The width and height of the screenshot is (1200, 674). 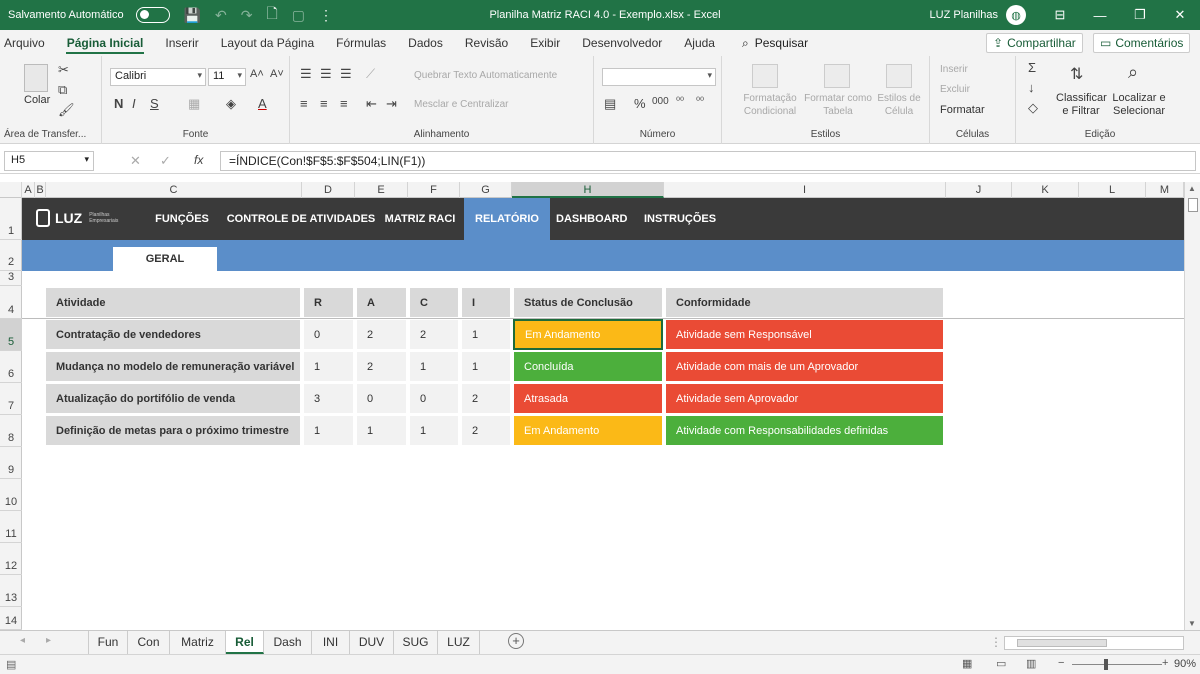 I want to click on tab-exibir: Exibir, so click(x=545, y=43).